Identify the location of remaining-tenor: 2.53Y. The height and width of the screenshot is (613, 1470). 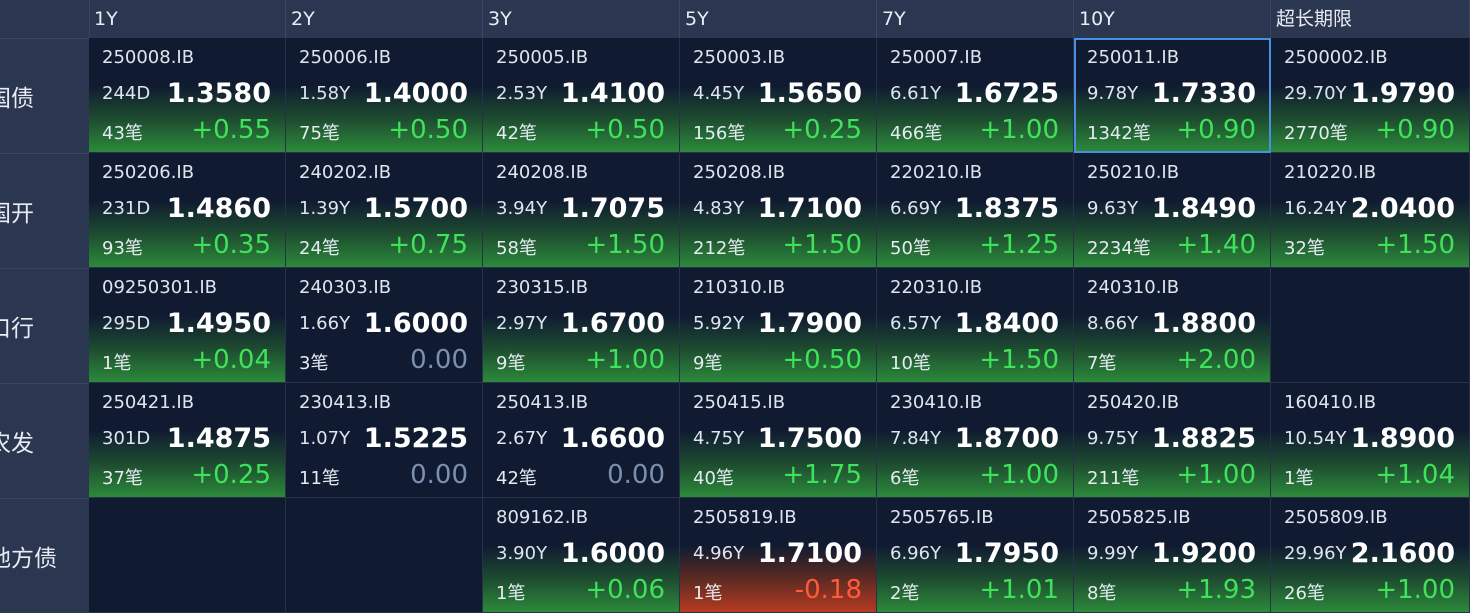
(522, 93).